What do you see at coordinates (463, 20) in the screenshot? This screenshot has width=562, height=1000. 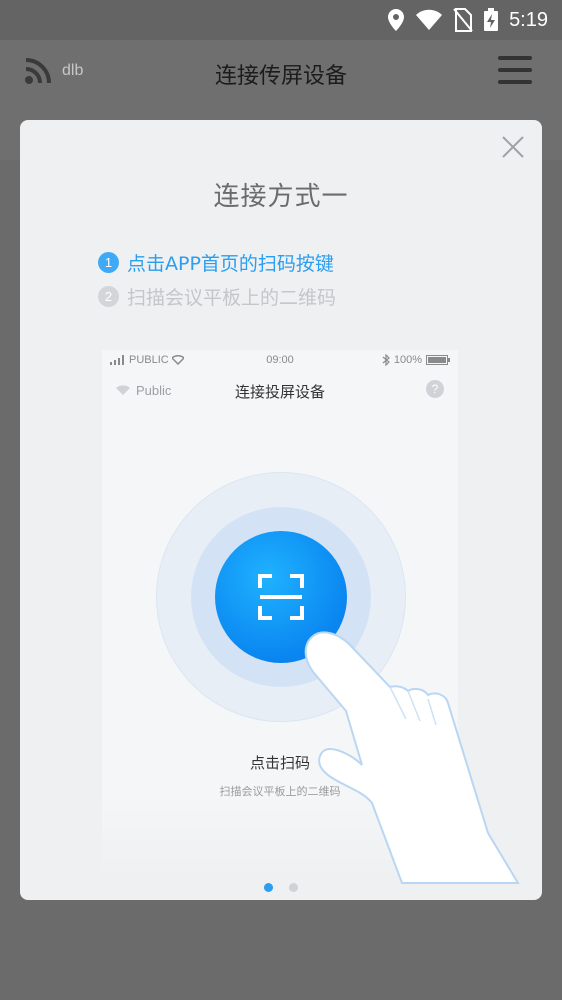 I see `no-sim-icon` at bounding box center [463, 20].